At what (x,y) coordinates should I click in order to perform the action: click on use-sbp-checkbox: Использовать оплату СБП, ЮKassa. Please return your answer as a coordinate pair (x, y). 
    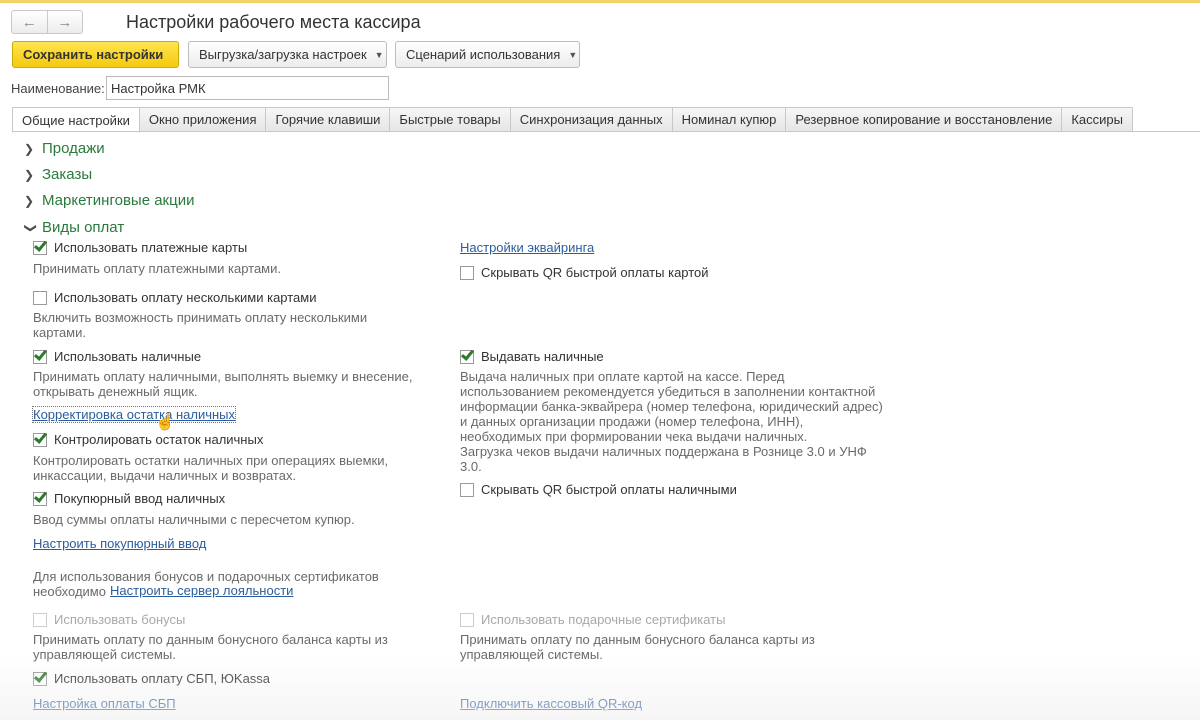
    Looking at the image, I should click on (152, 677).